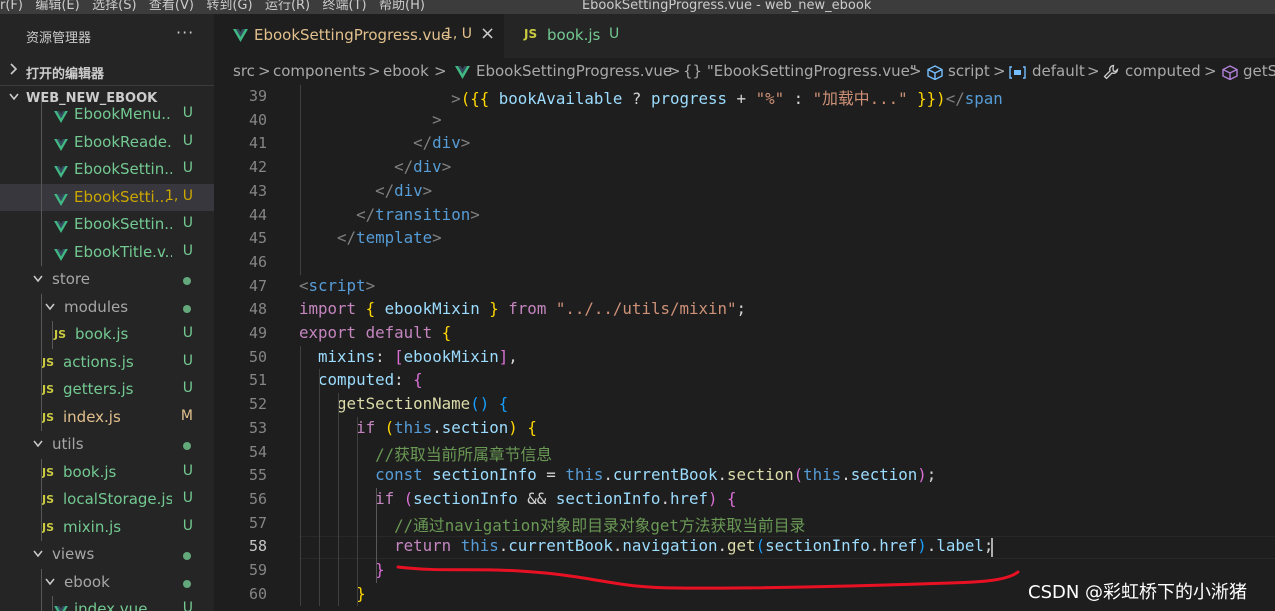 The width and height of the screenshot is (1275, 611). What do you see at coordinates (552, 524) in the screenshot?
I see `code-line: //通过navigation对象即目录对象get方法获取当前目录` at bounding box center [552, 524].